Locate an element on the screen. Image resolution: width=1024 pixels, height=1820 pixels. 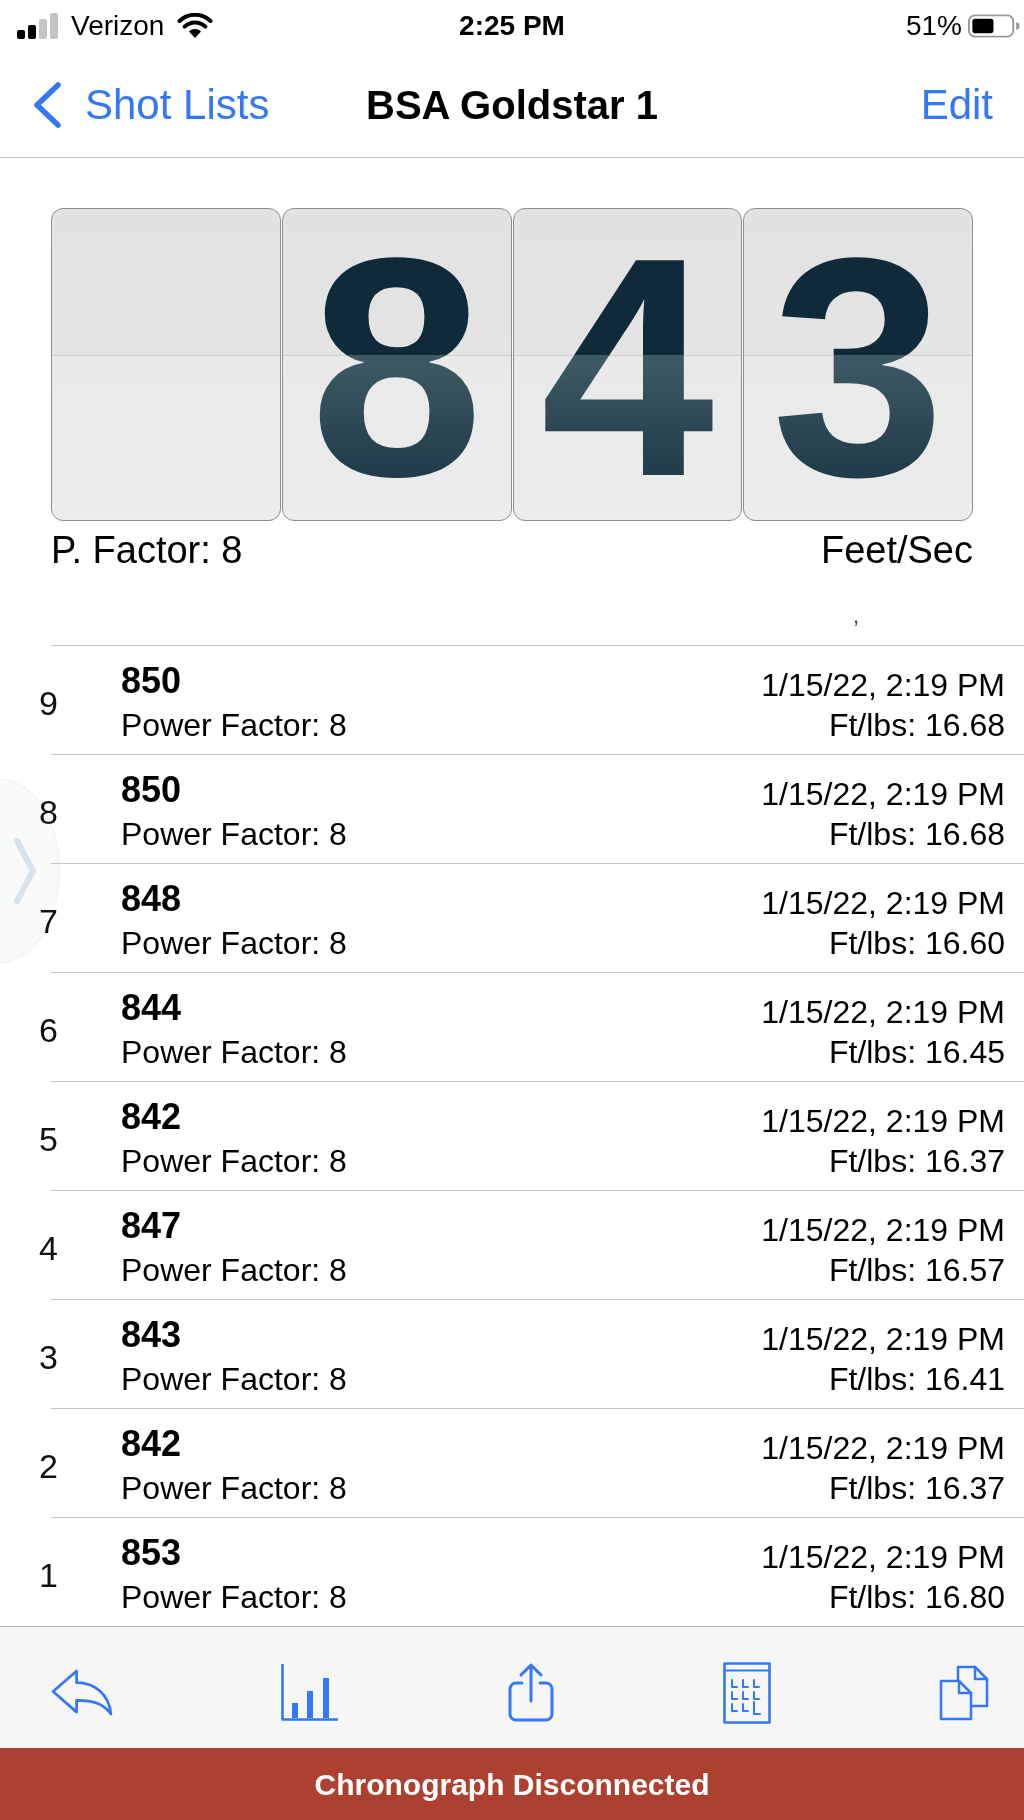
energy-text: Ft/lbs: 16.41 is located at coordinates (916, 1379).